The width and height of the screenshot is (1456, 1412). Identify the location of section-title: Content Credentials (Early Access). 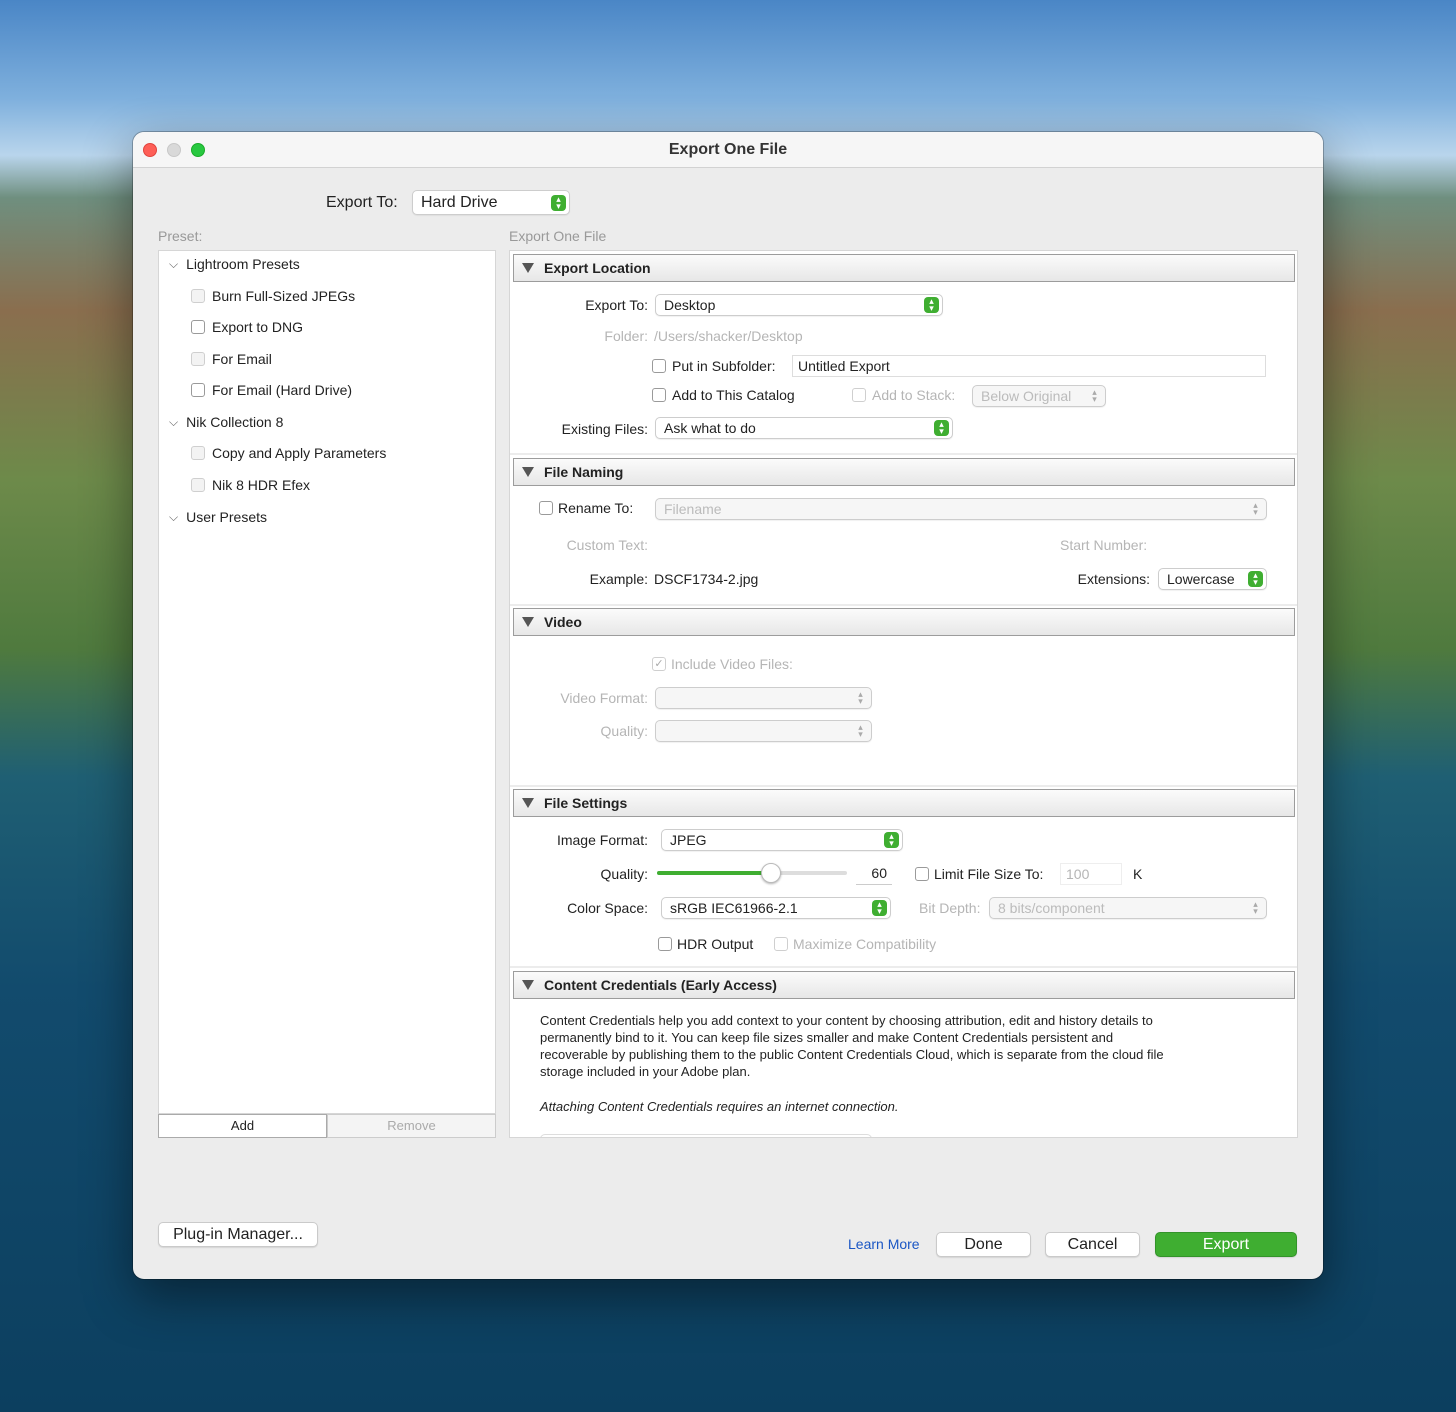
(660, 985).